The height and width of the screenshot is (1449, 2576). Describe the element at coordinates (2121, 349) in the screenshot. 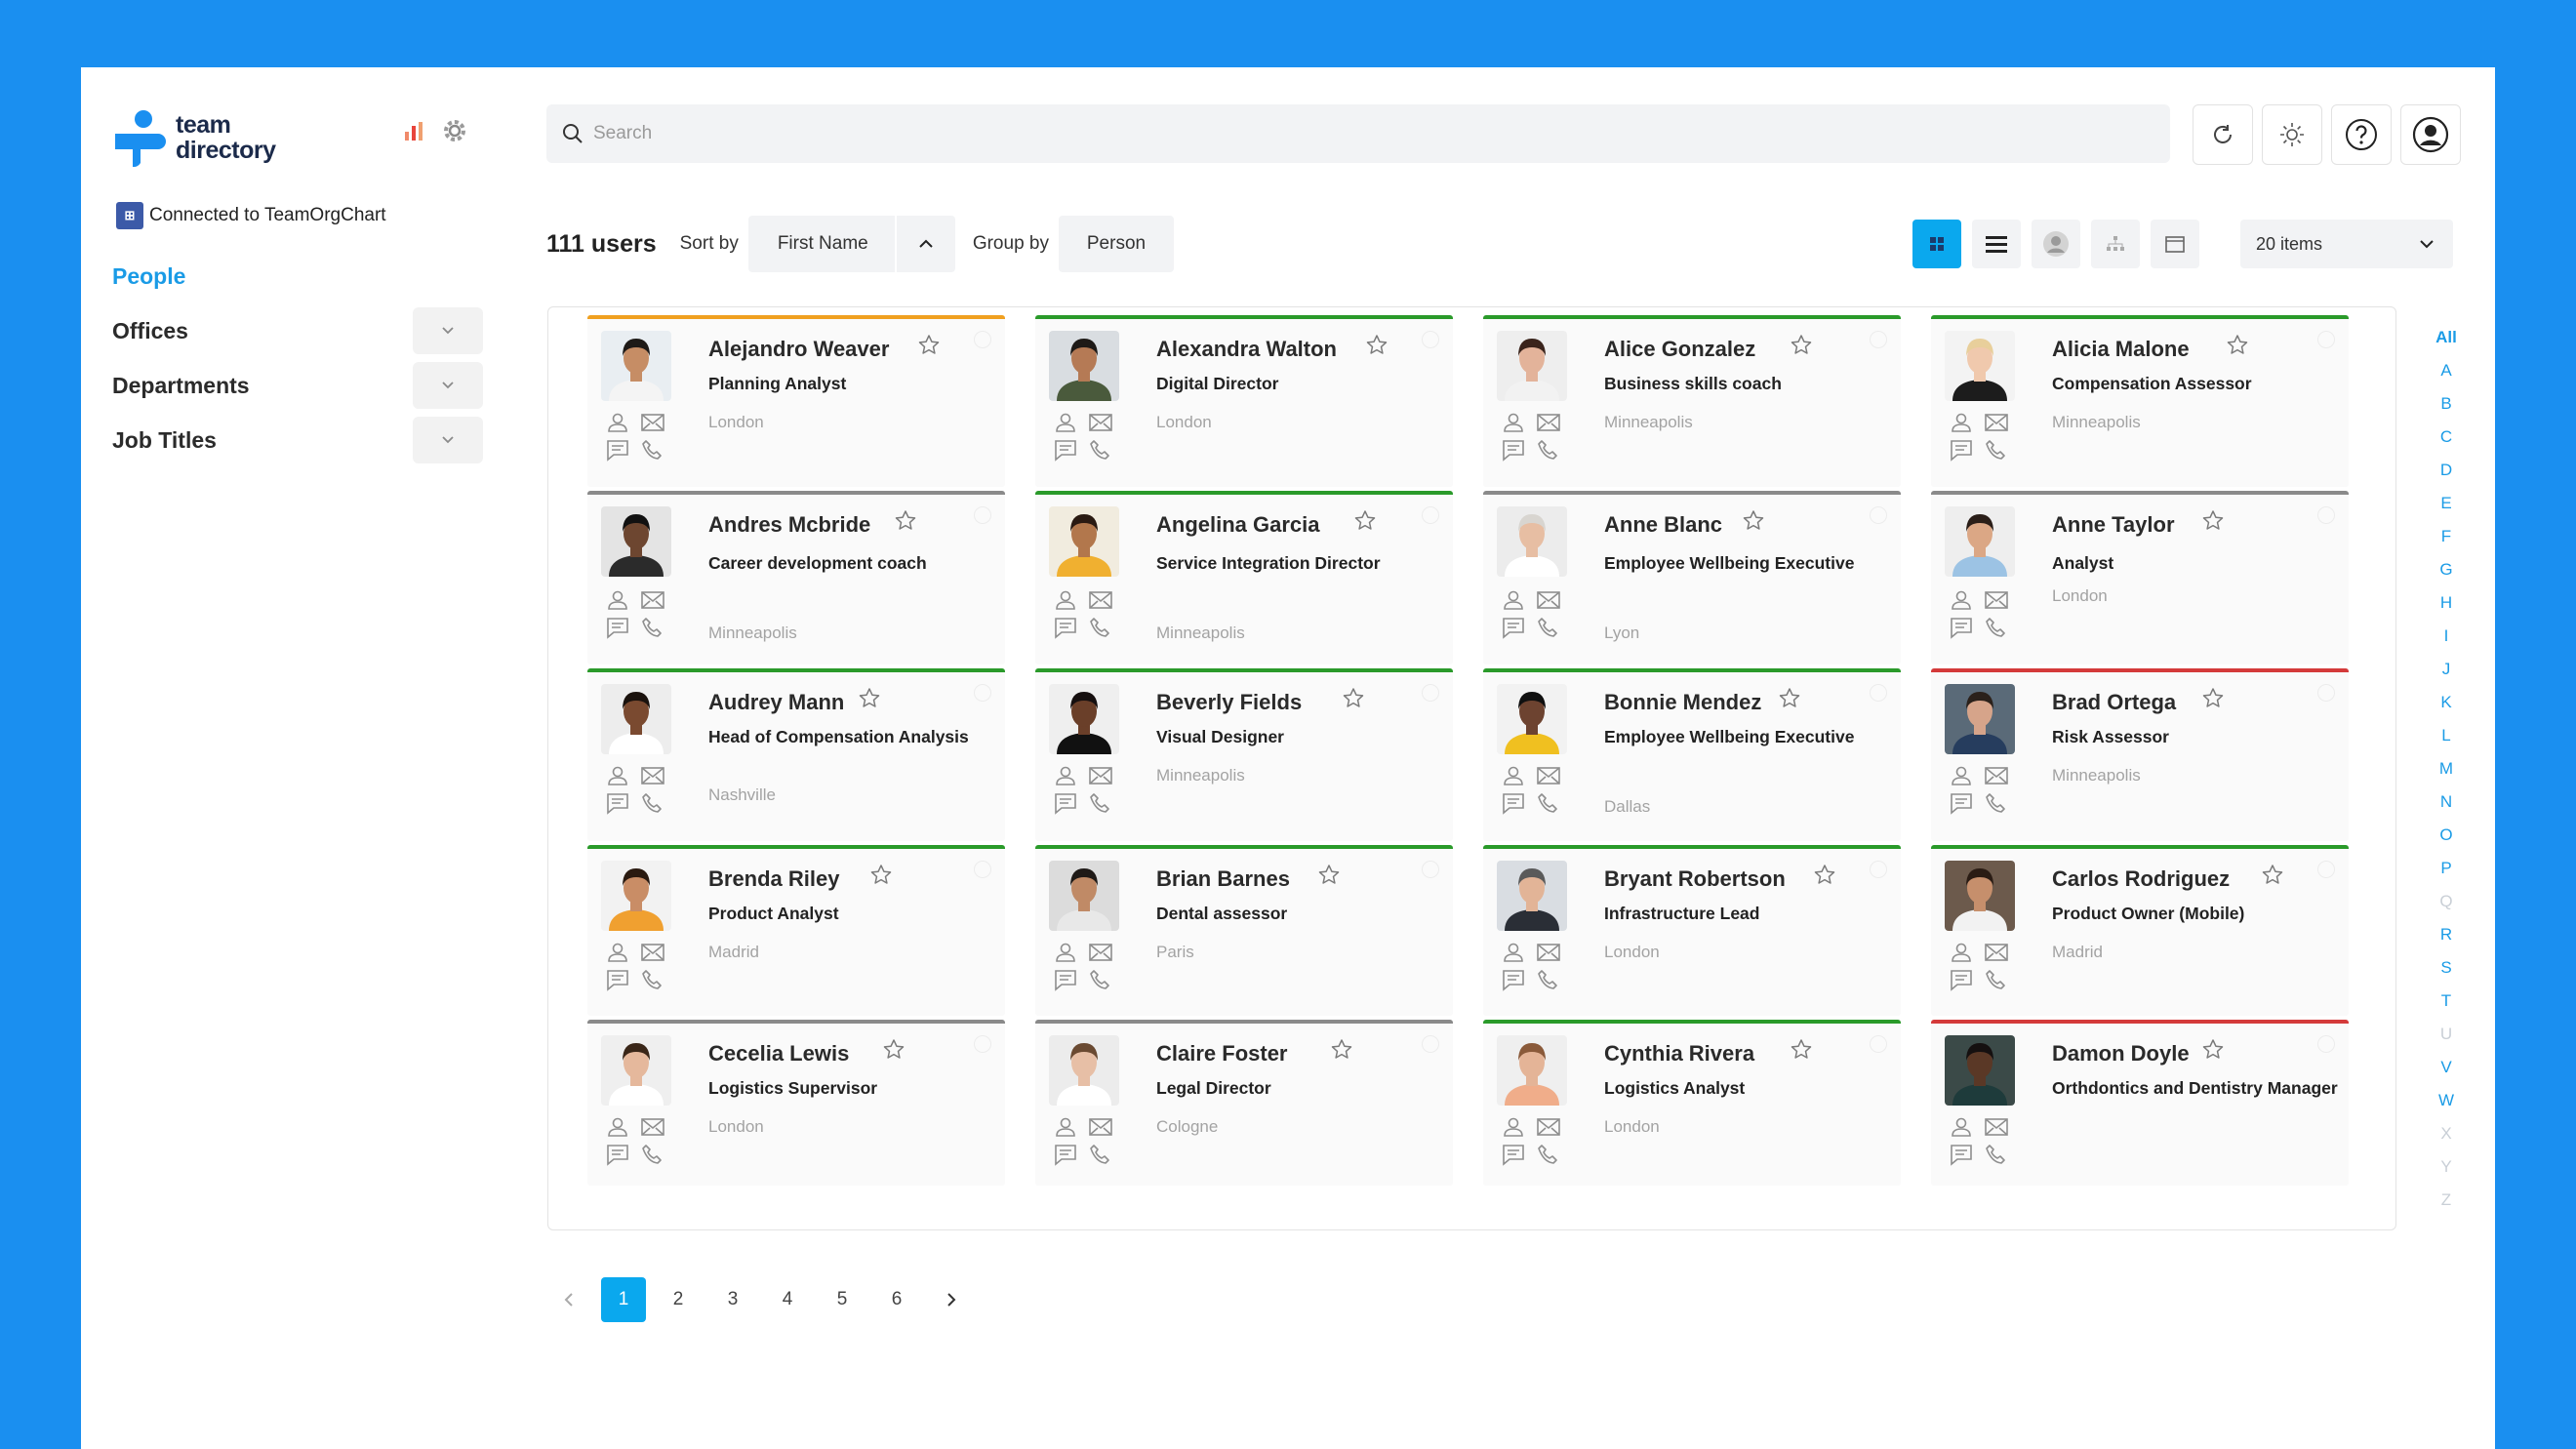

I see `person-name: Alicia Malone` at that location.